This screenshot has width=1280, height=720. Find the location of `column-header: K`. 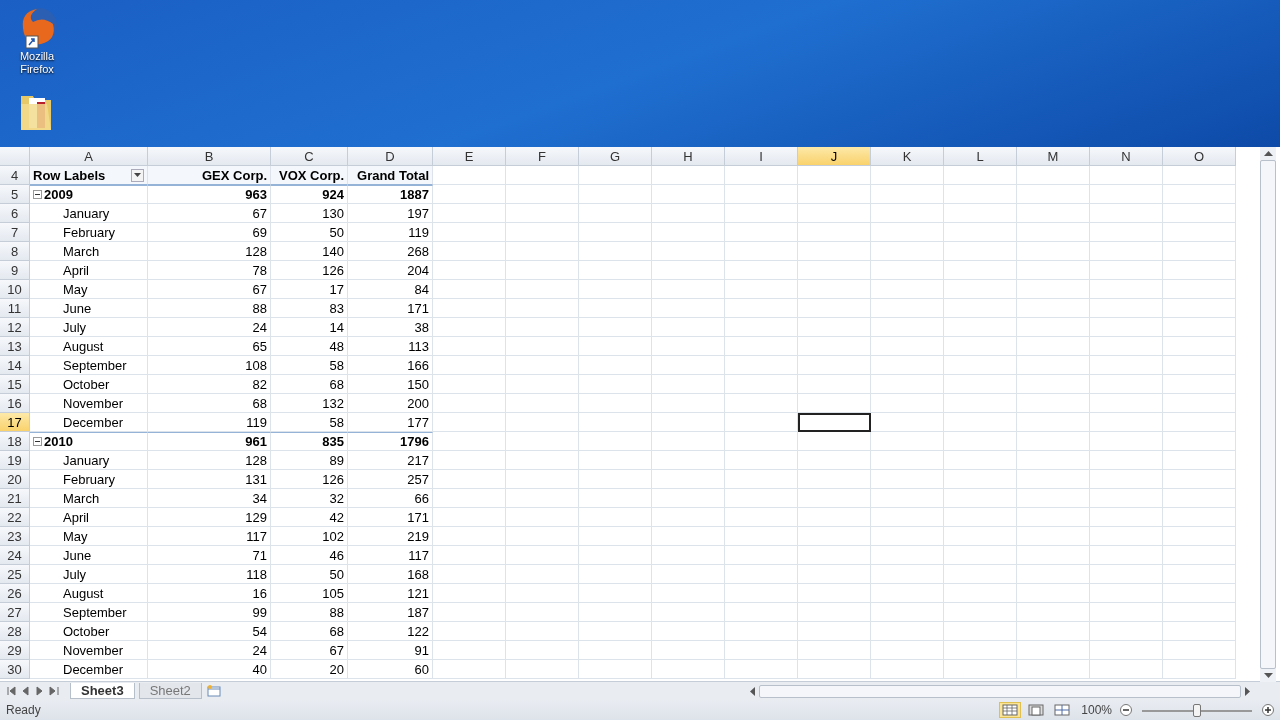

column-header: K is located at coordinates (907, 156).